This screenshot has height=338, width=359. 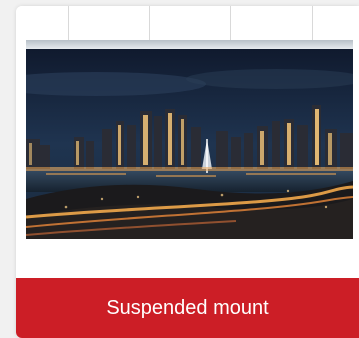 What do you see at coordinates (189, 44) in the screenshot?
I see `screen-mount-bracket` at bounding box center [189, 44].